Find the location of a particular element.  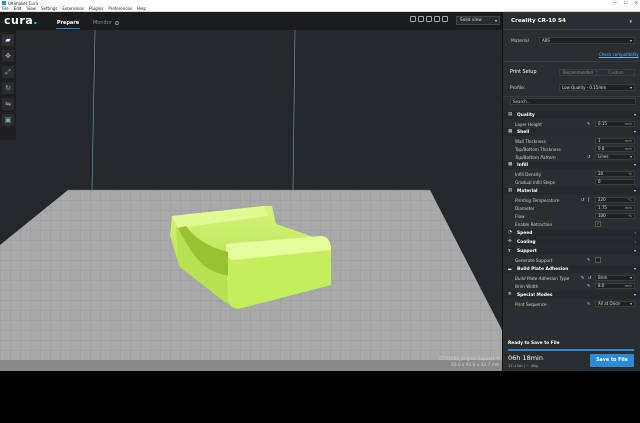

view-3d-icon is located at coordinates (413, 19).